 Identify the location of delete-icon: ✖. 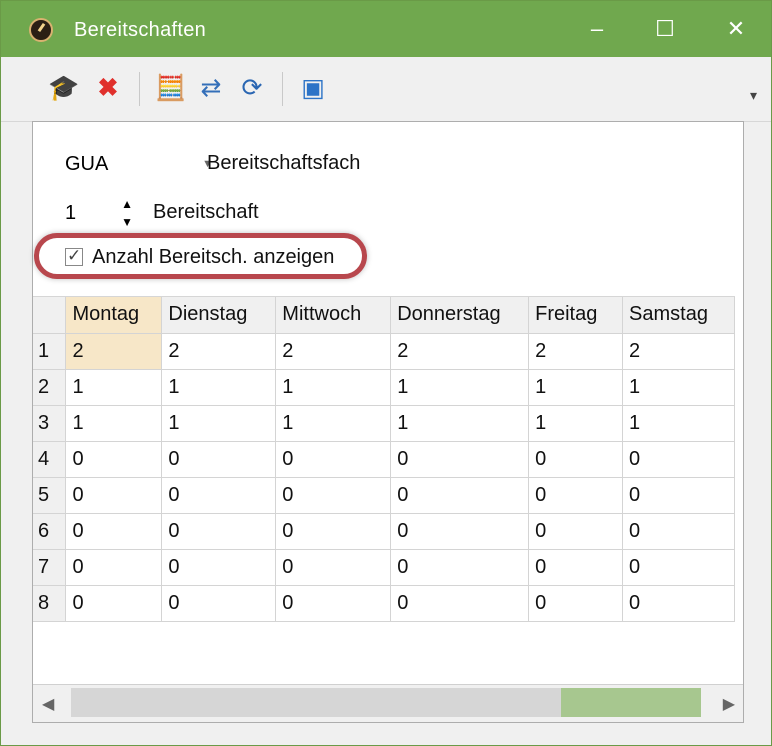
(108, 88).